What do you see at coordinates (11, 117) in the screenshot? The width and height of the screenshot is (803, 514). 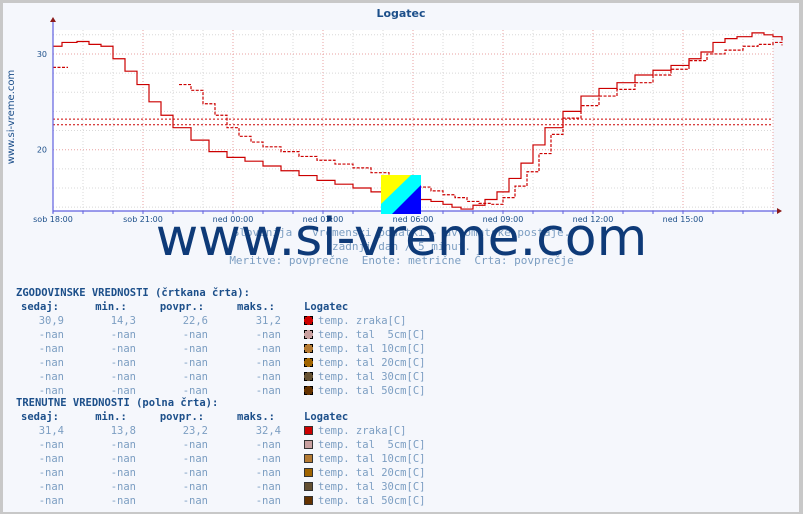 I see `side-label: www.si-vreme.com` at bounding box center [11, 117].